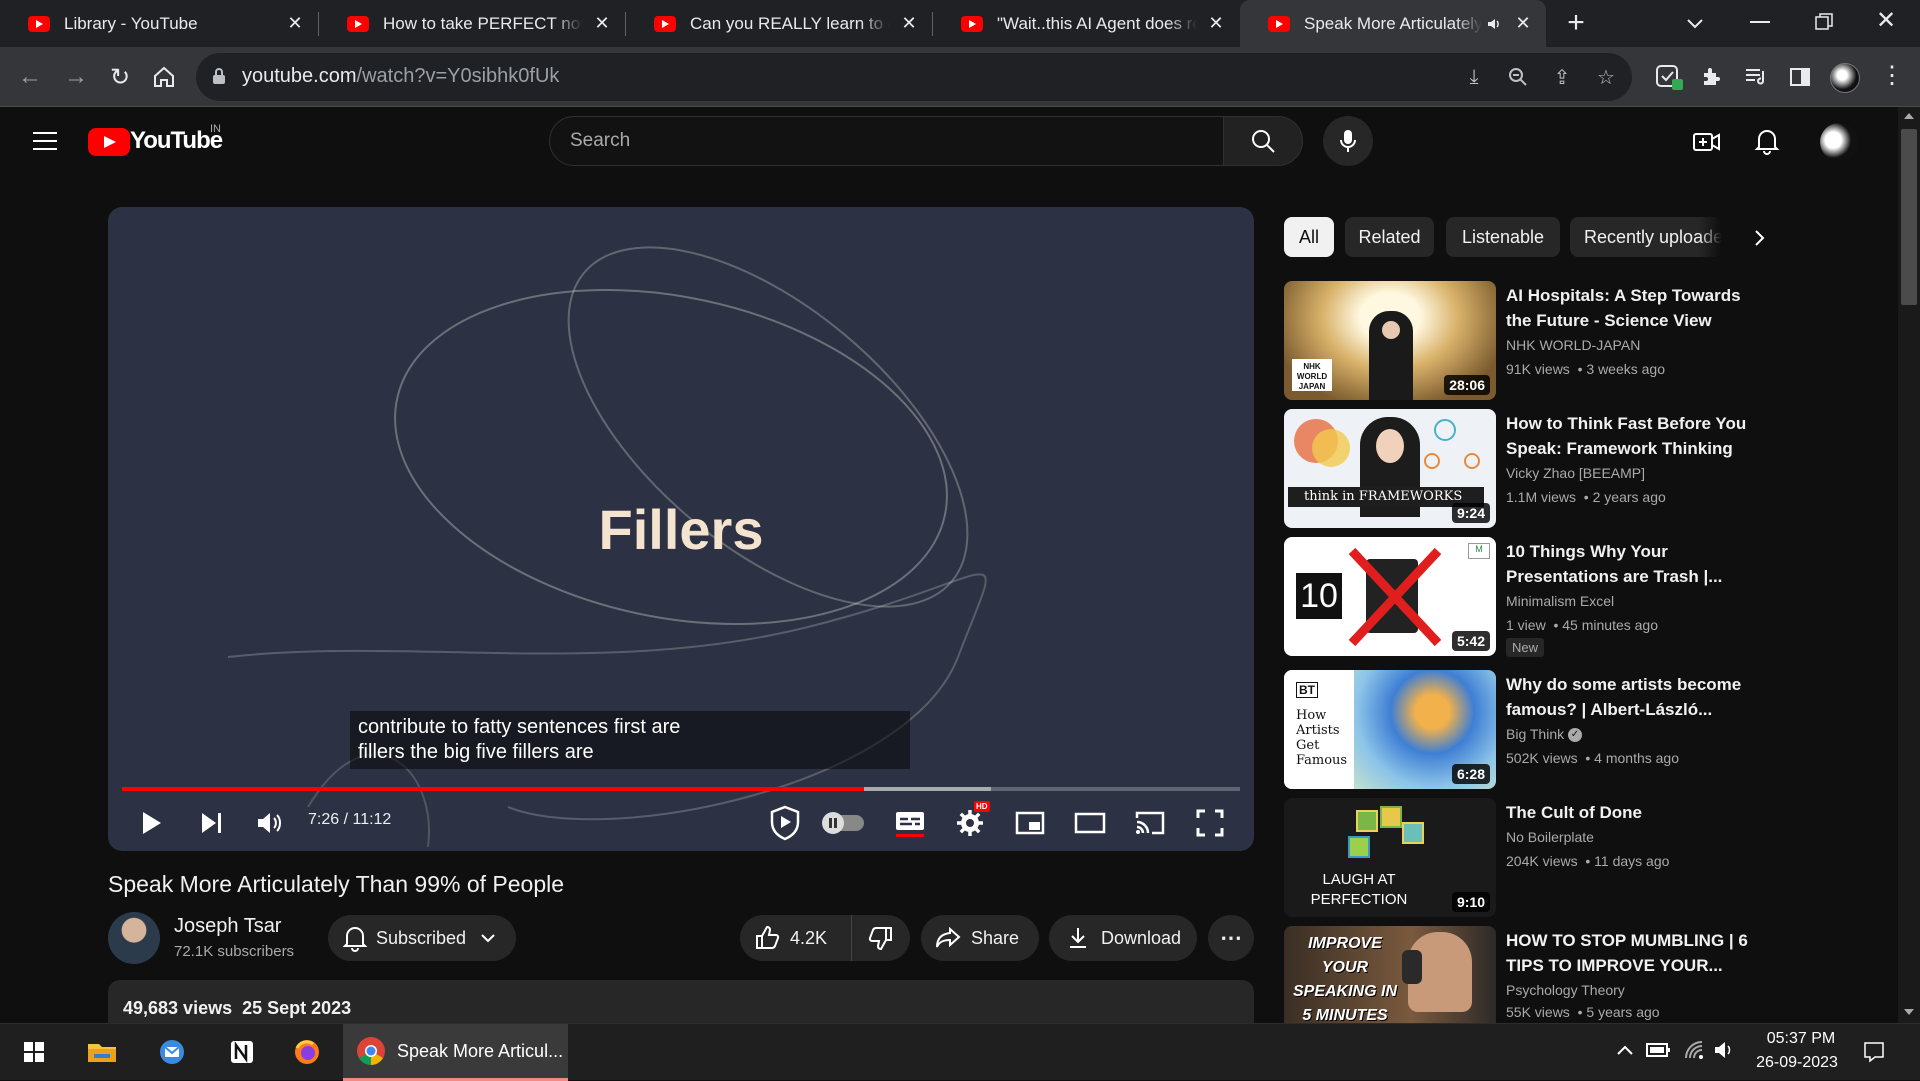 The width and height of the screenshot is (1920, 1081). I want to click on notion-icon, so click(242, 1052).